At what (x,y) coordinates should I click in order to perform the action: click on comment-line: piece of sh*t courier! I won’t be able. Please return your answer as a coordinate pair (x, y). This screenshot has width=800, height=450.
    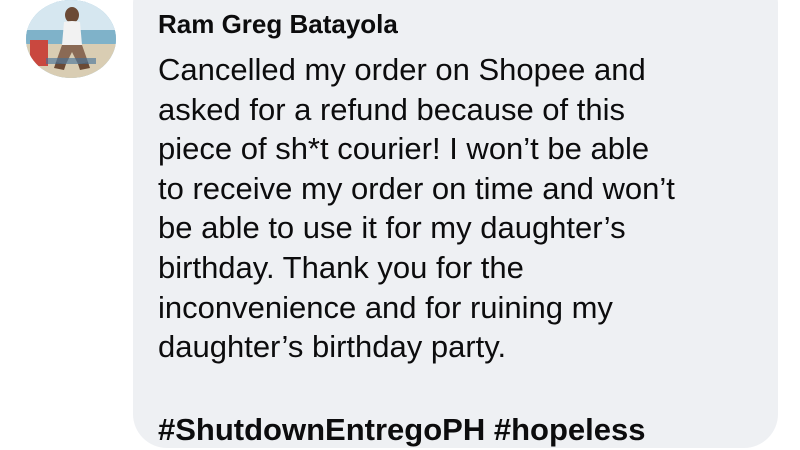
    Looking at the image, I should click on (404, 149).